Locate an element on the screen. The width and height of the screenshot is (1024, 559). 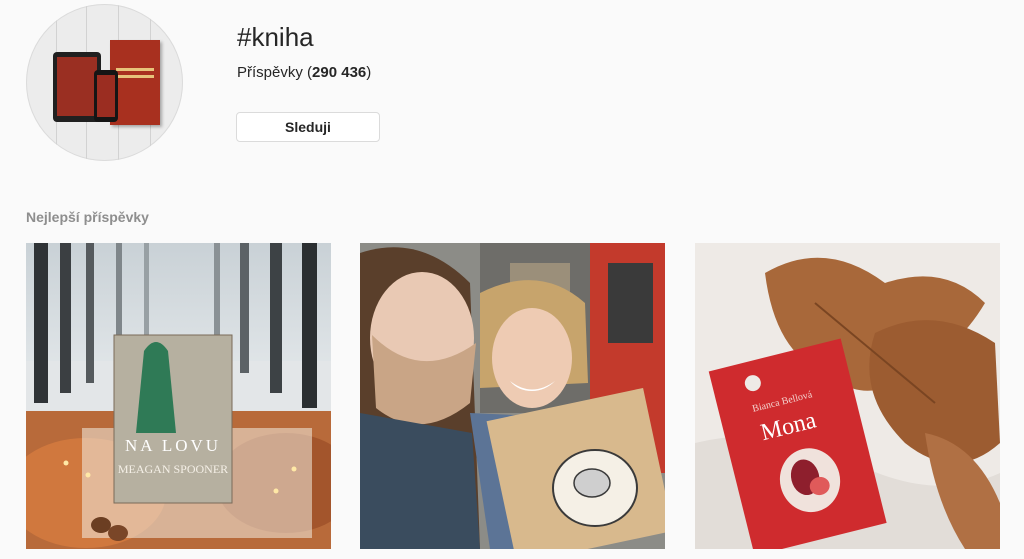
posts-label: Příspěvky is located at coordinates (270, 72).